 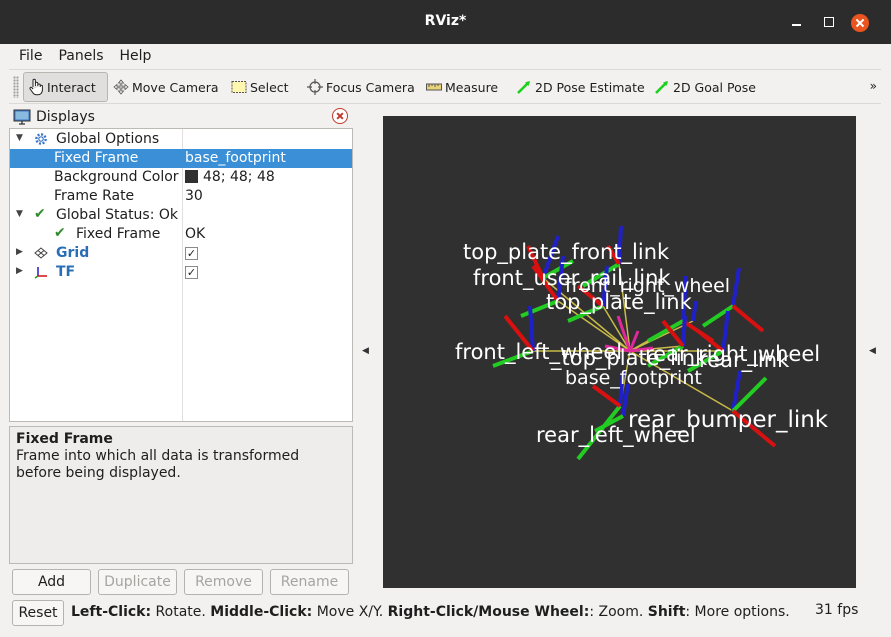 I want to click on tree-row-fixed-frame: Fixed Frame base_footprint, so click(x=181, y=158).